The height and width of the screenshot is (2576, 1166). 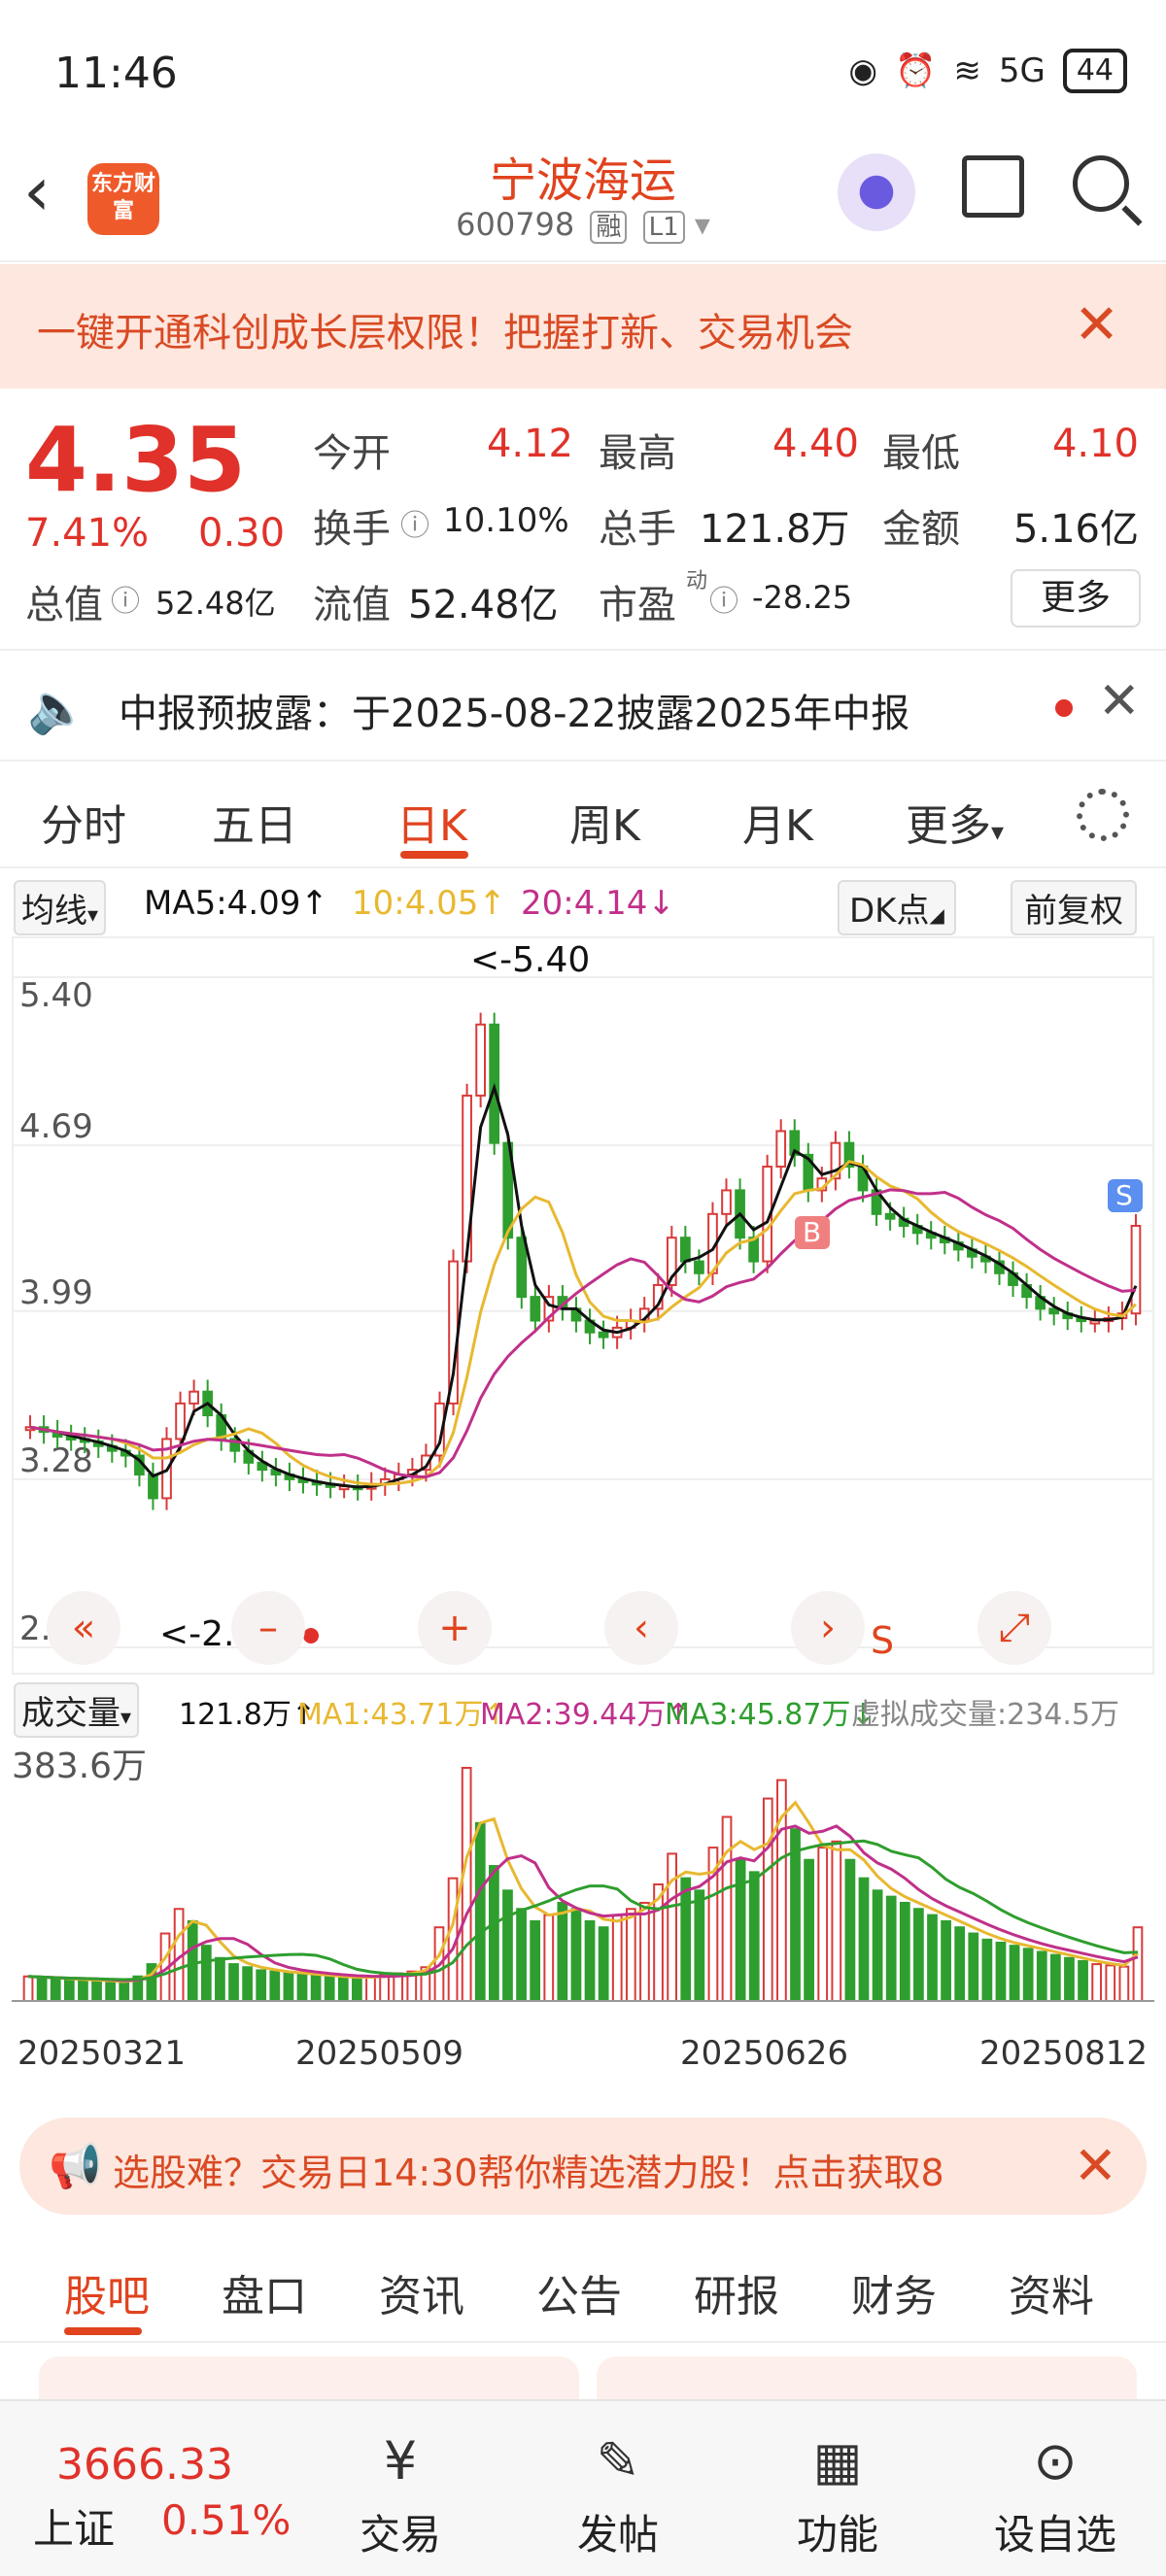 What do you see at coordinates (967, 70) in the screenshot?
I see `wifi-icon: ≋` at bounding box center [967, 70].